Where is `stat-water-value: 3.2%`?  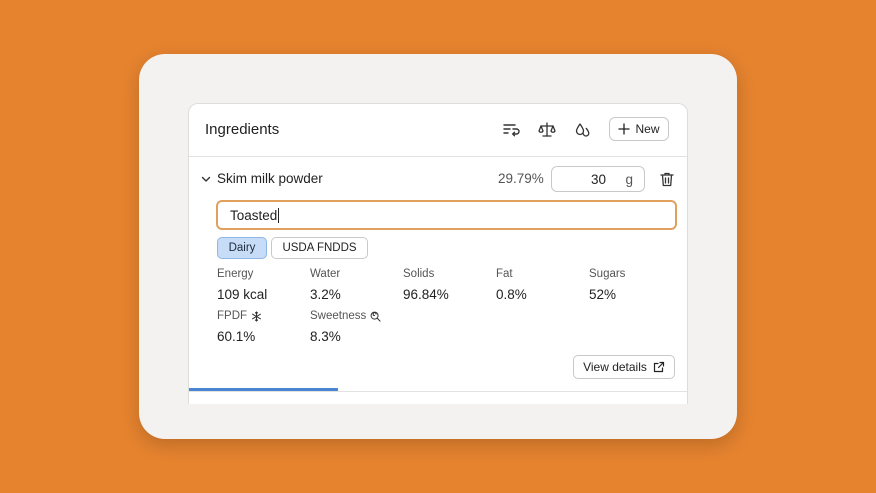 stat-water-value: 3.2% is located at coordinates (325, 294).